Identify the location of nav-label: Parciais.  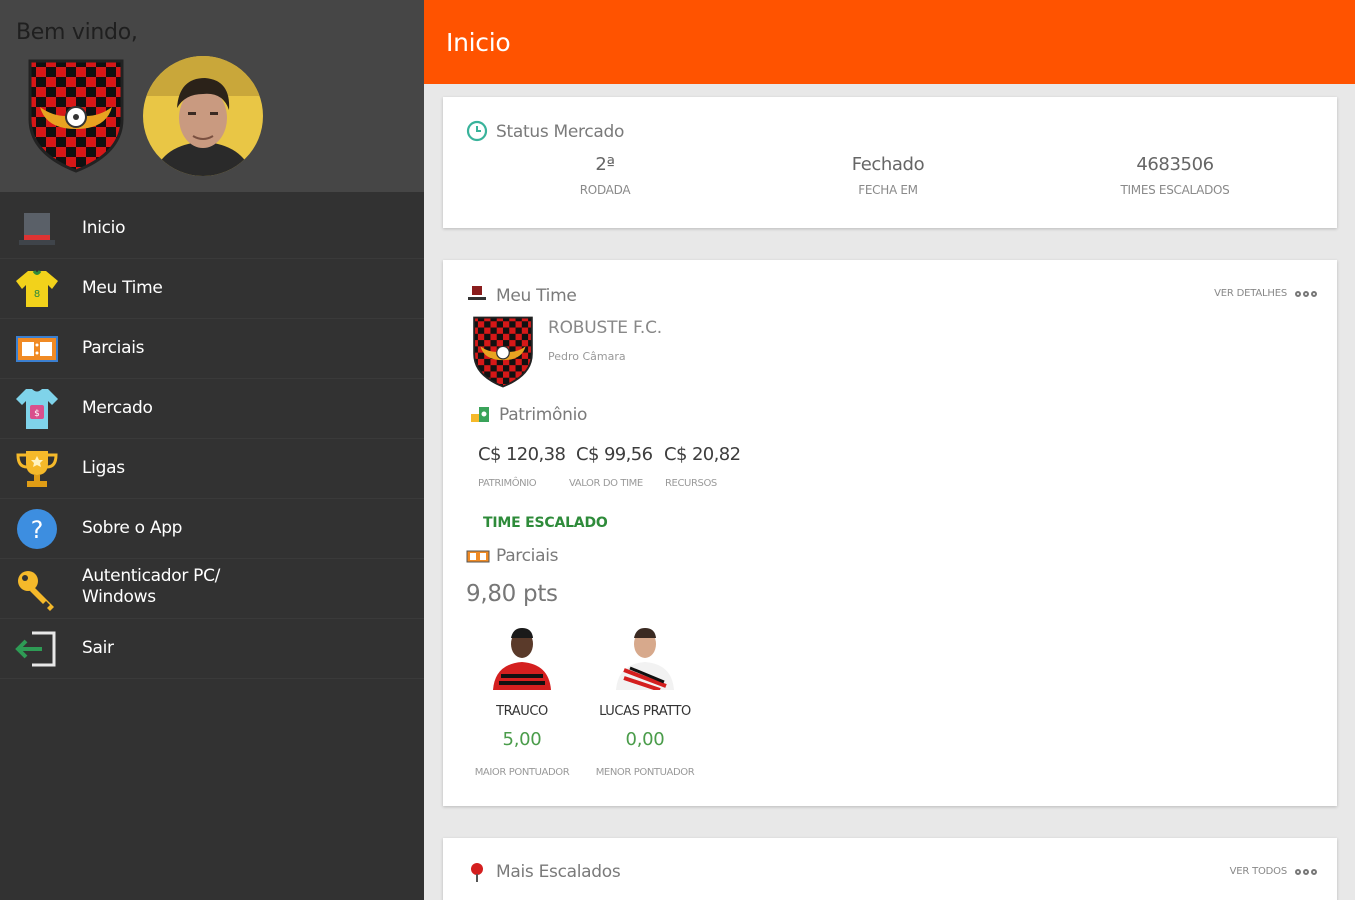
(113, 348).